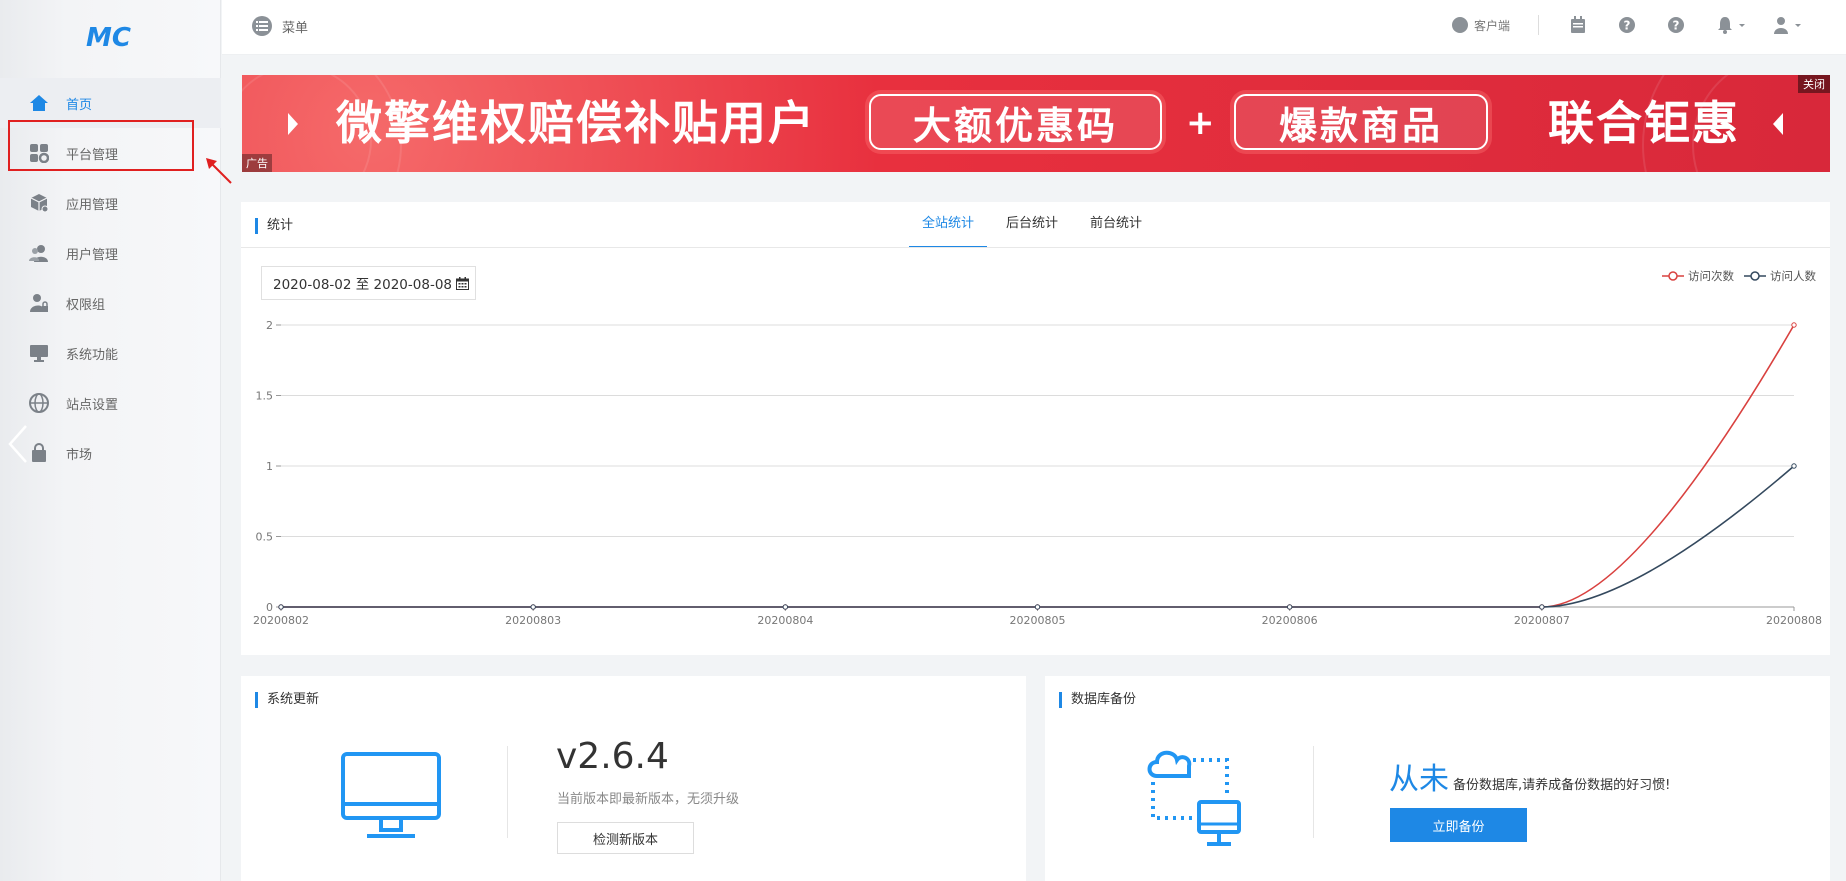  I want to click on sidebar: MC 首页 平台管理 应用管理 用户管理 权限组 系统功能 站点设置 市场, so click(110, 440).